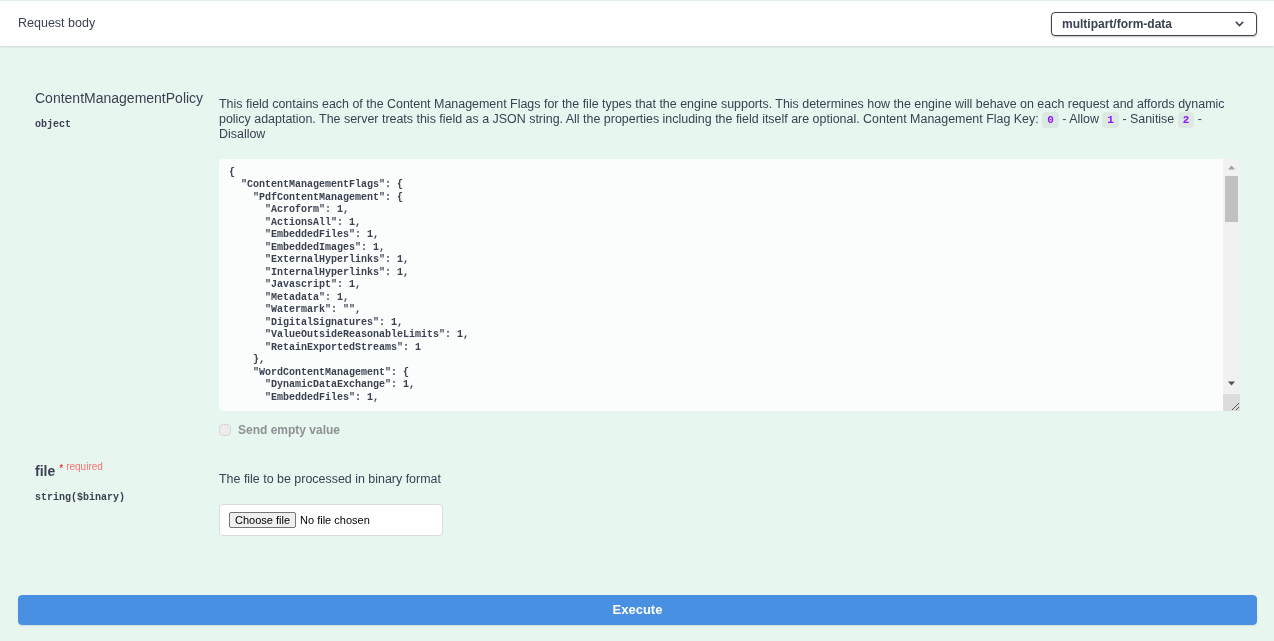 The height and width of the screenshot is (641, 1274). Describe the element at coordinates (80, 497) in the screenshot. I see `parameter-type: string($binary)` at that location.